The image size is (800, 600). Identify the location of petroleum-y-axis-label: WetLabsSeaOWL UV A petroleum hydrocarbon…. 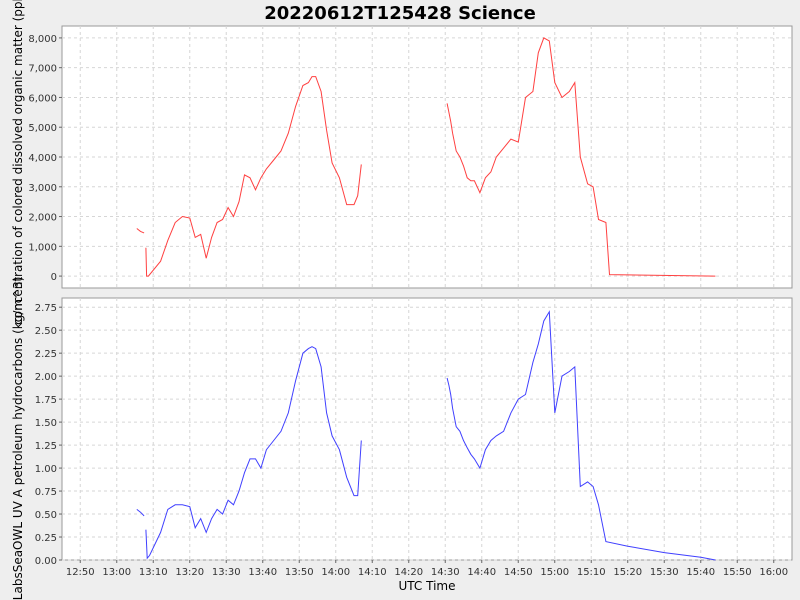
(18, 438).